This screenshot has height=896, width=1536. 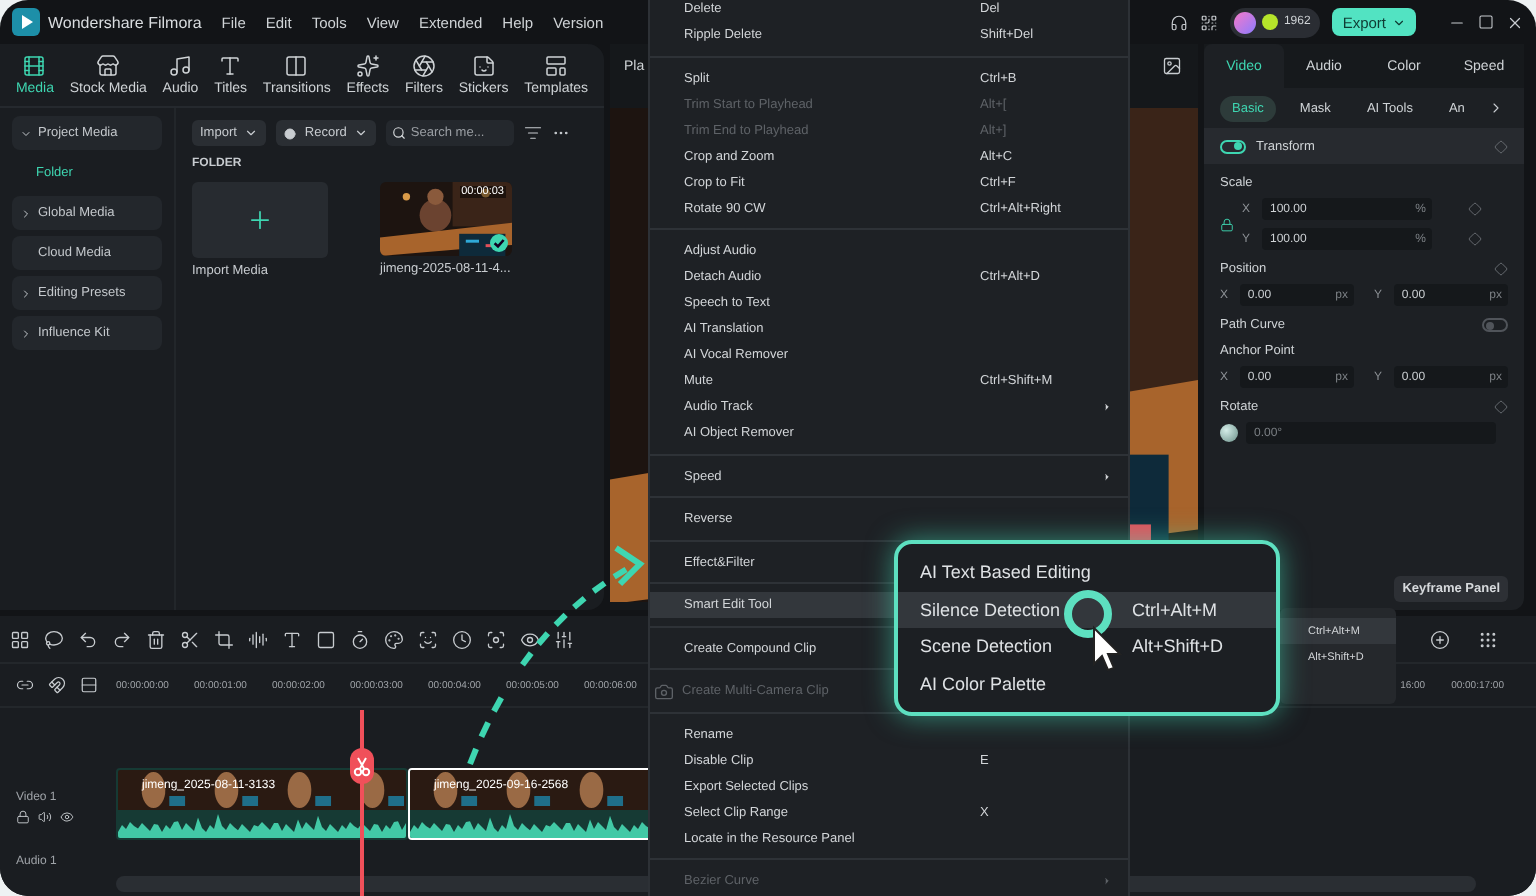 I want to click on import-media-tile, so click(x=260, y=220).